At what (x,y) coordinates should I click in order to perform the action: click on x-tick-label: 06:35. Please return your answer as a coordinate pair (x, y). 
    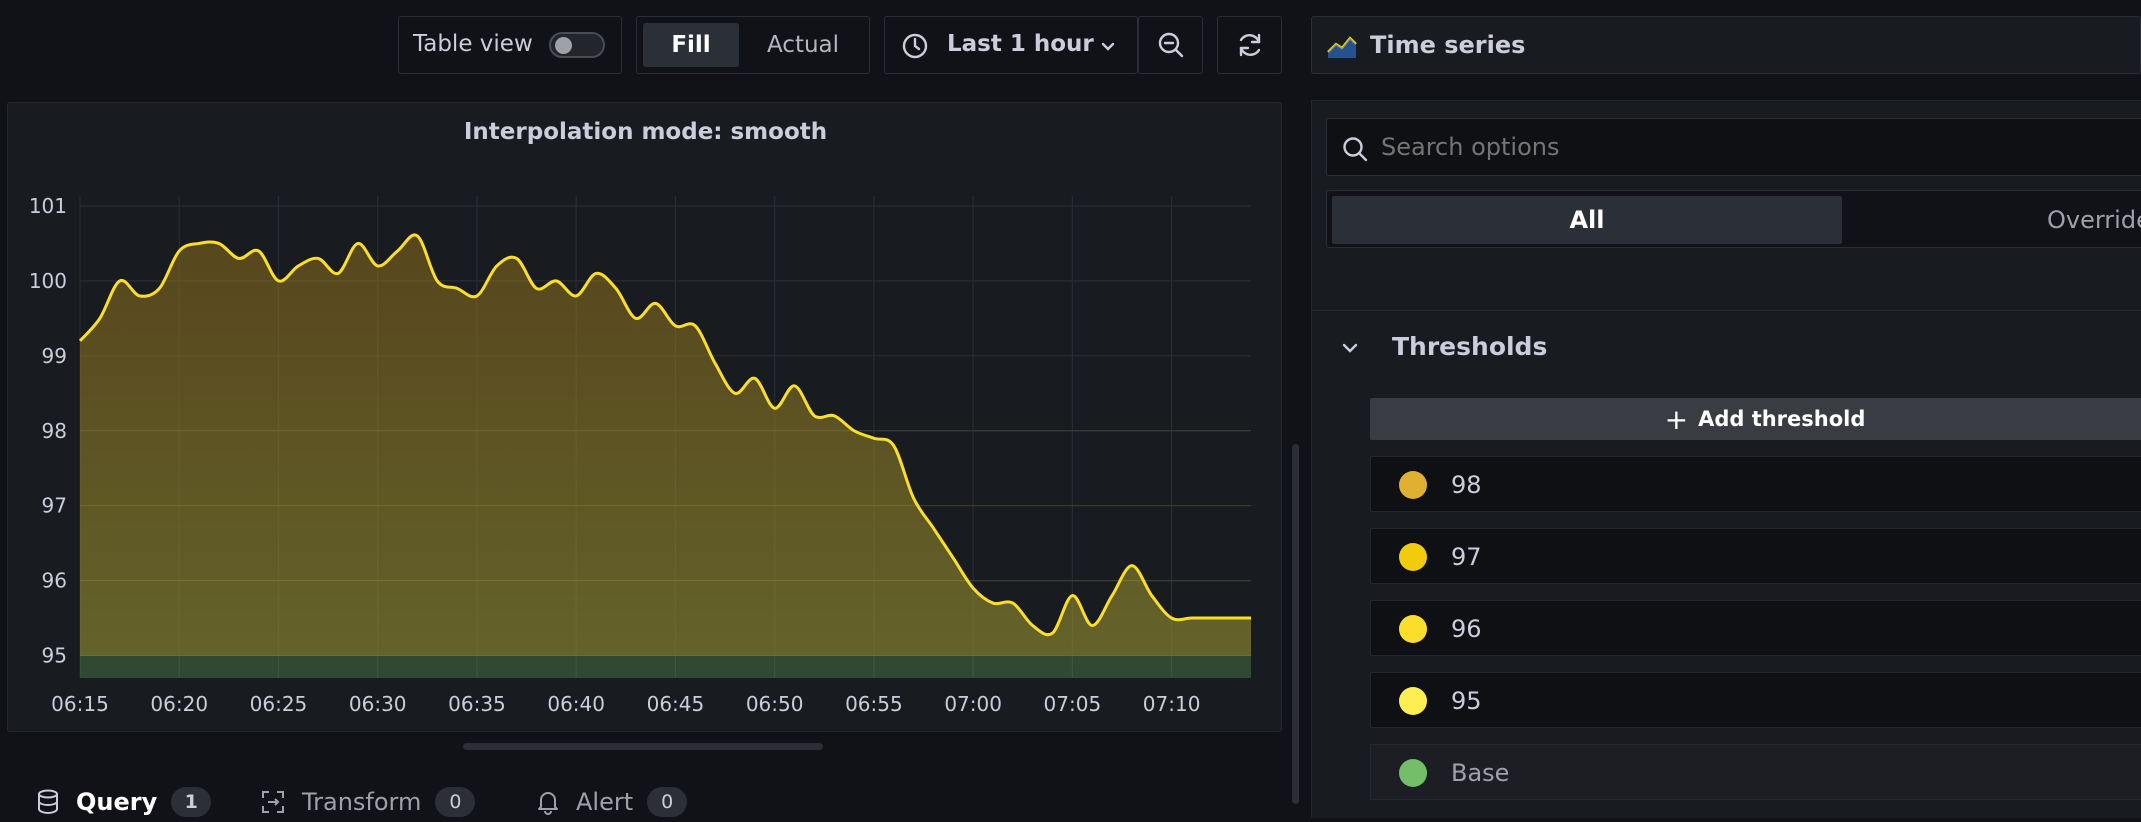
    Looking at the image, I should click on (477, 704).